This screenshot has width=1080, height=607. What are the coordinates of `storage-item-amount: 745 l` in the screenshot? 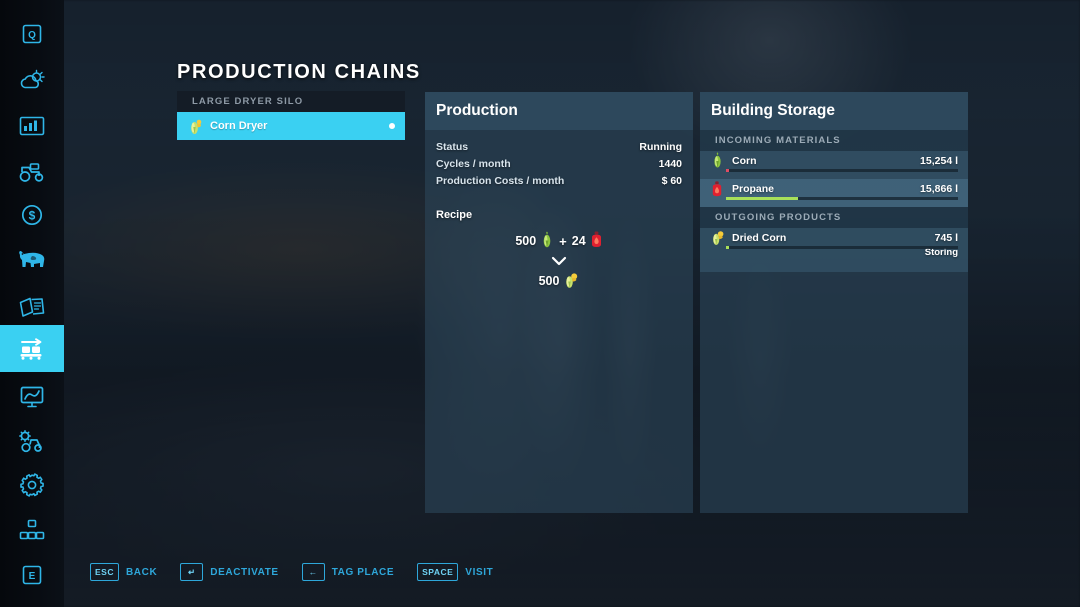 It's located at (946, 237).